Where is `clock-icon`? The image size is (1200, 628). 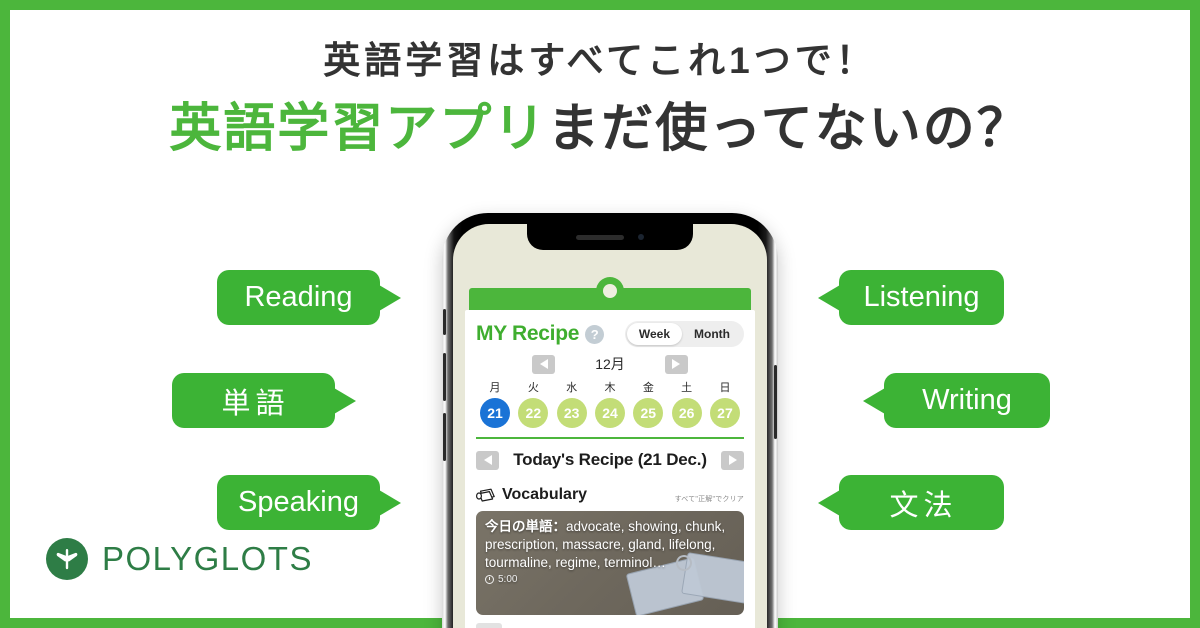 clock-icon is located at coordinates (489, 579).